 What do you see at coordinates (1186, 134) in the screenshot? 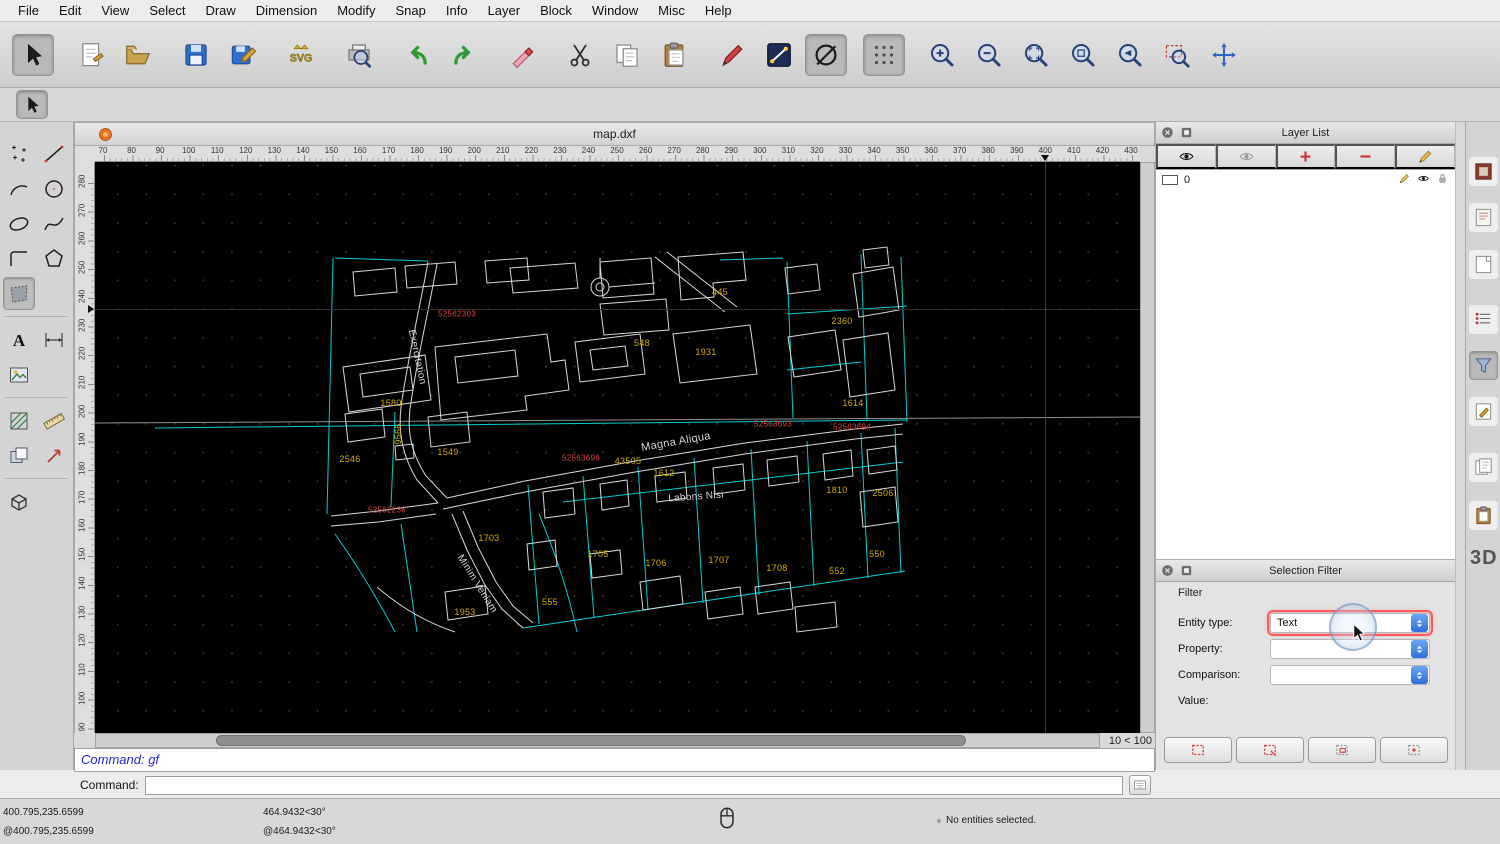
I see `detach-layer-list-button` at bounding box center [1186, 134].